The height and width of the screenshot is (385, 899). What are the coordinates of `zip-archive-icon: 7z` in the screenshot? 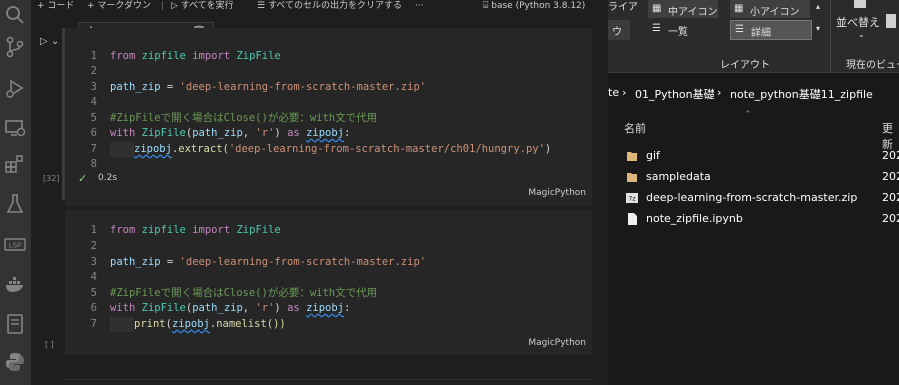 It's located at (632, 198).